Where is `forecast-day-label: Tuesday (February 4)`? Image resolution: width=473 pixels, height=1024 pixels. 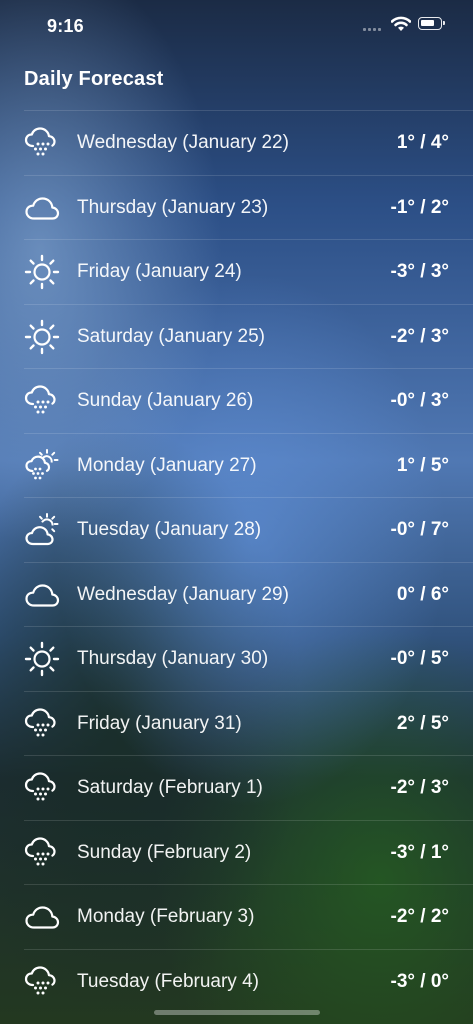
forecast-day-label: Tuesday (February 4) is located at coordinates (168, 981).